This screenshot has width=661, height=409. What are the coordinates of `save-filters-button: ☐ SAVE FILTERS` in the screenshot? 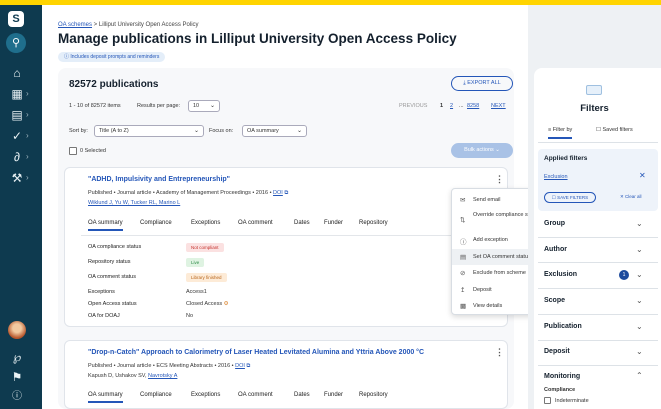 It's located at (570, 197).